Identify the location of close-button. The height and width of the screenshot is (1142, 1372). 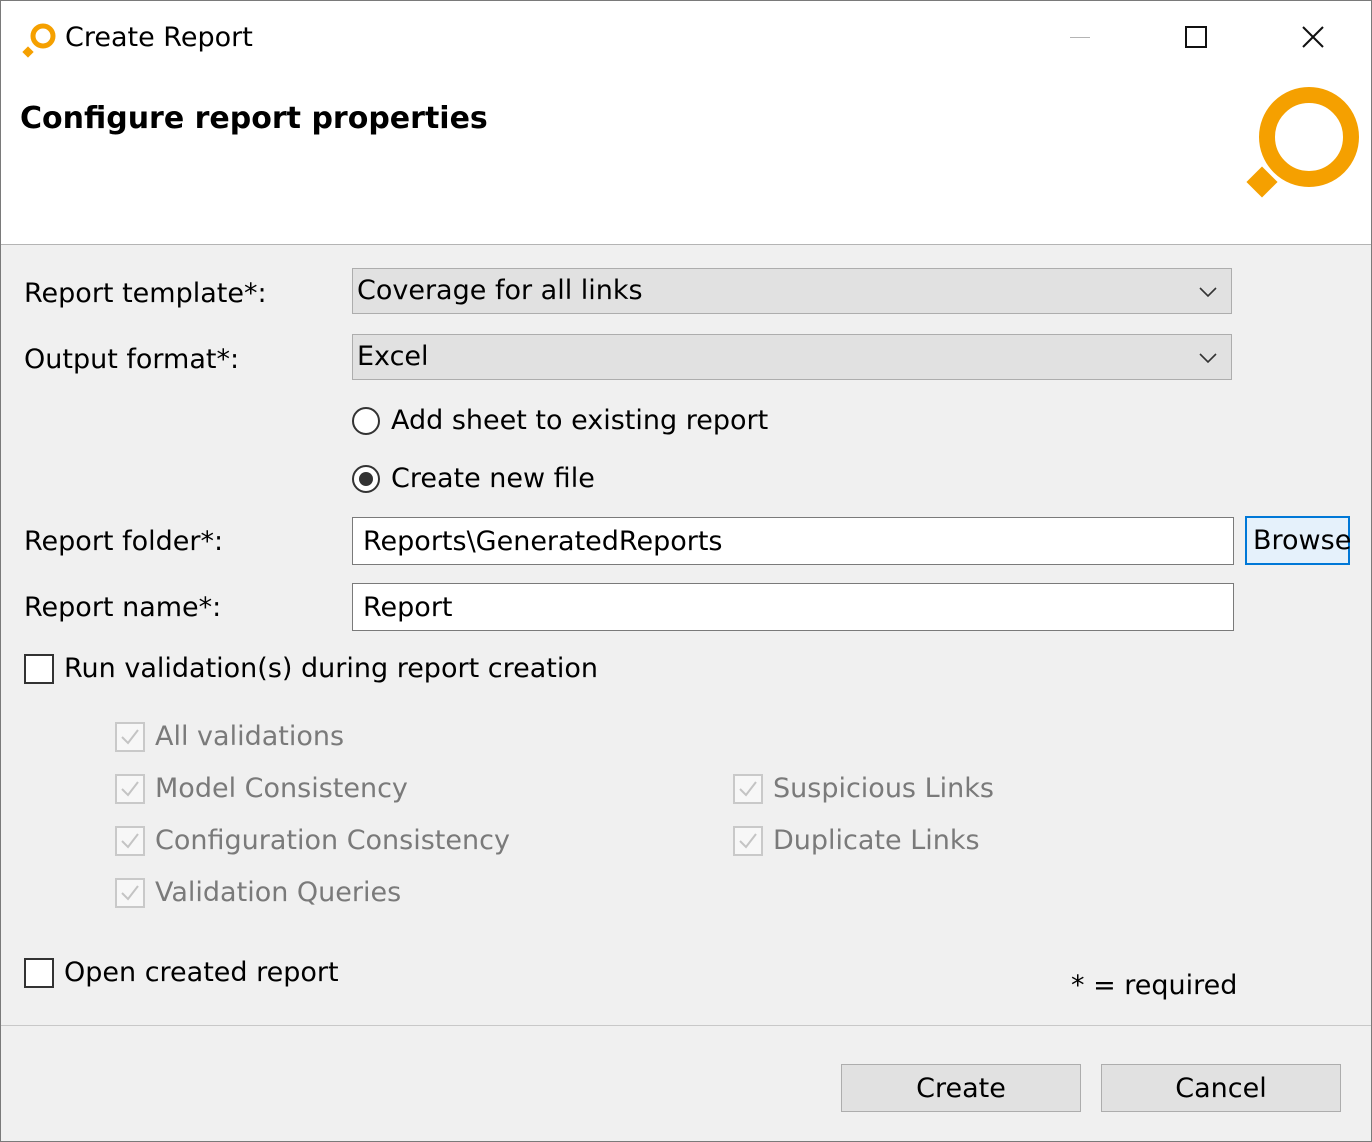
(1313, 37).